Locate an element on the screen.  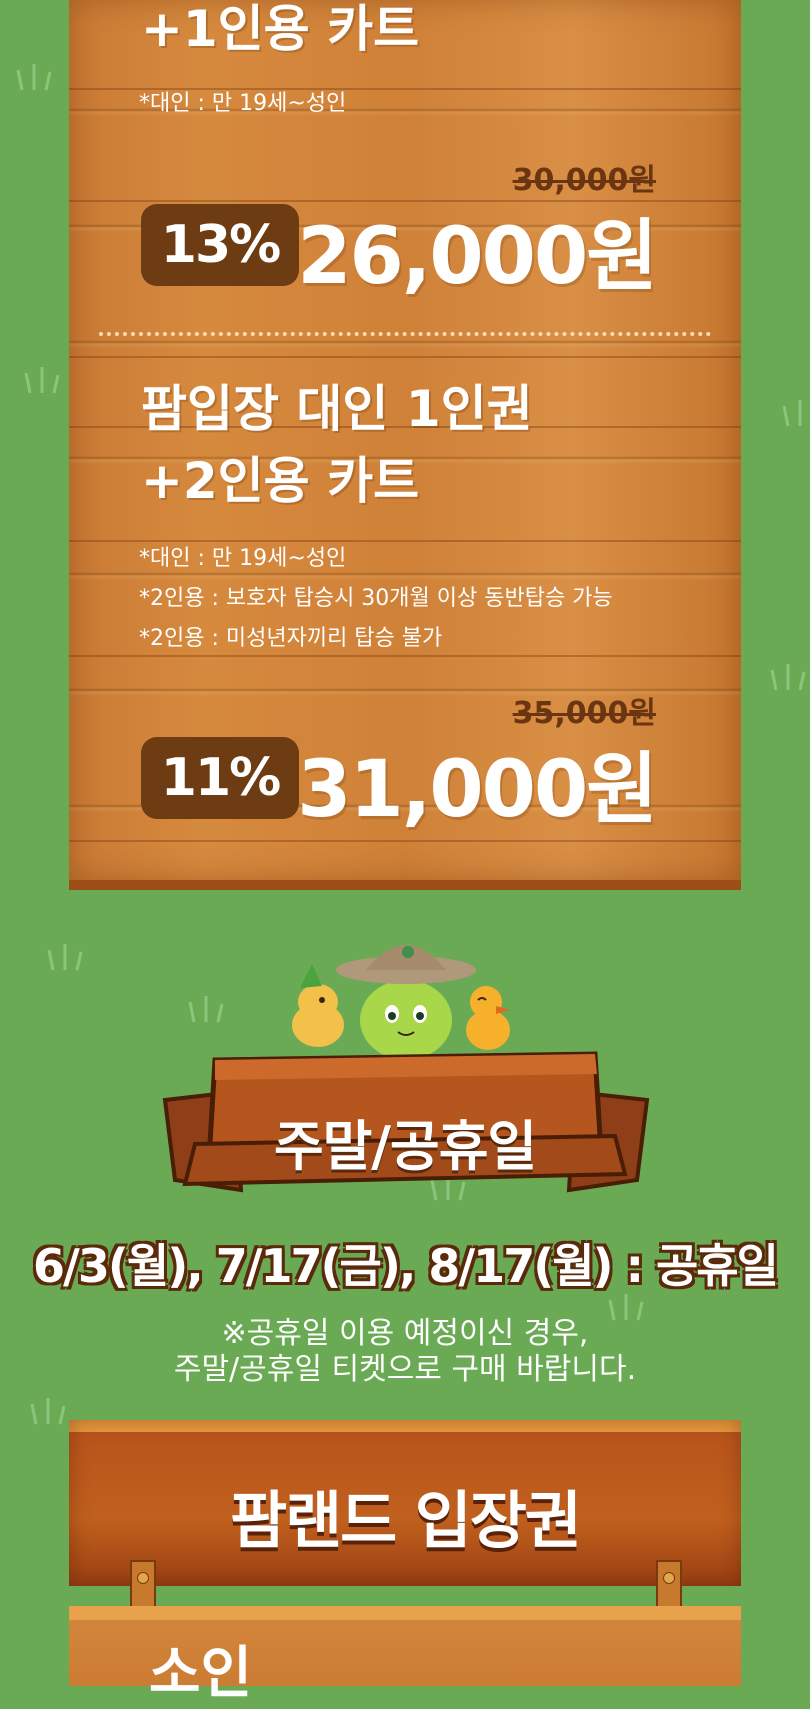
ticket2-title-line1: 팜입장 대인 1인권 is located at coordinates (337, 409).